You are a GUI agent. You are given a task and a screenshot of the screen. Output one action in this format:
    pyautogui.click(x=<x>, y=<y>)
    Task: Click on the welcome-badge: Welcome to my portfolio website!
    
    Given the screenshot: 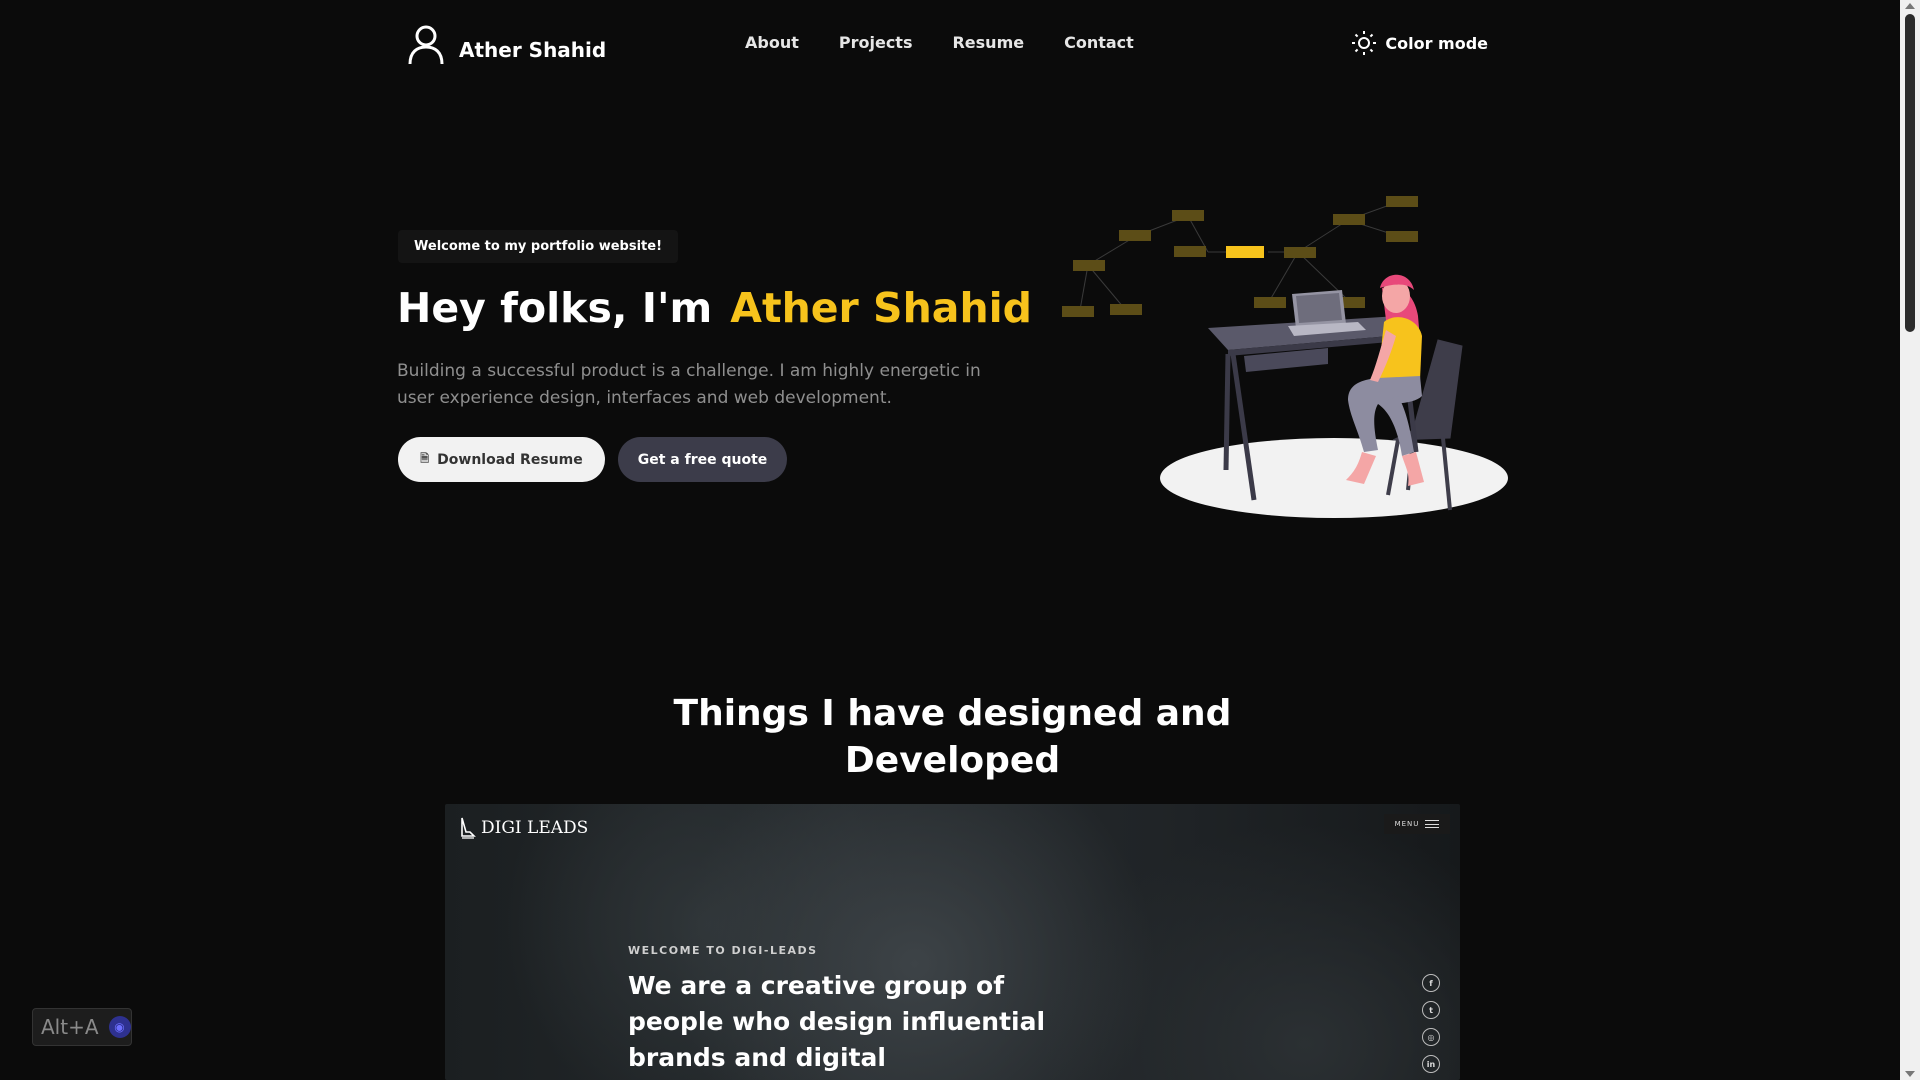 What is the action you would take?
    pyautogui.click(x=538, y=246)
    